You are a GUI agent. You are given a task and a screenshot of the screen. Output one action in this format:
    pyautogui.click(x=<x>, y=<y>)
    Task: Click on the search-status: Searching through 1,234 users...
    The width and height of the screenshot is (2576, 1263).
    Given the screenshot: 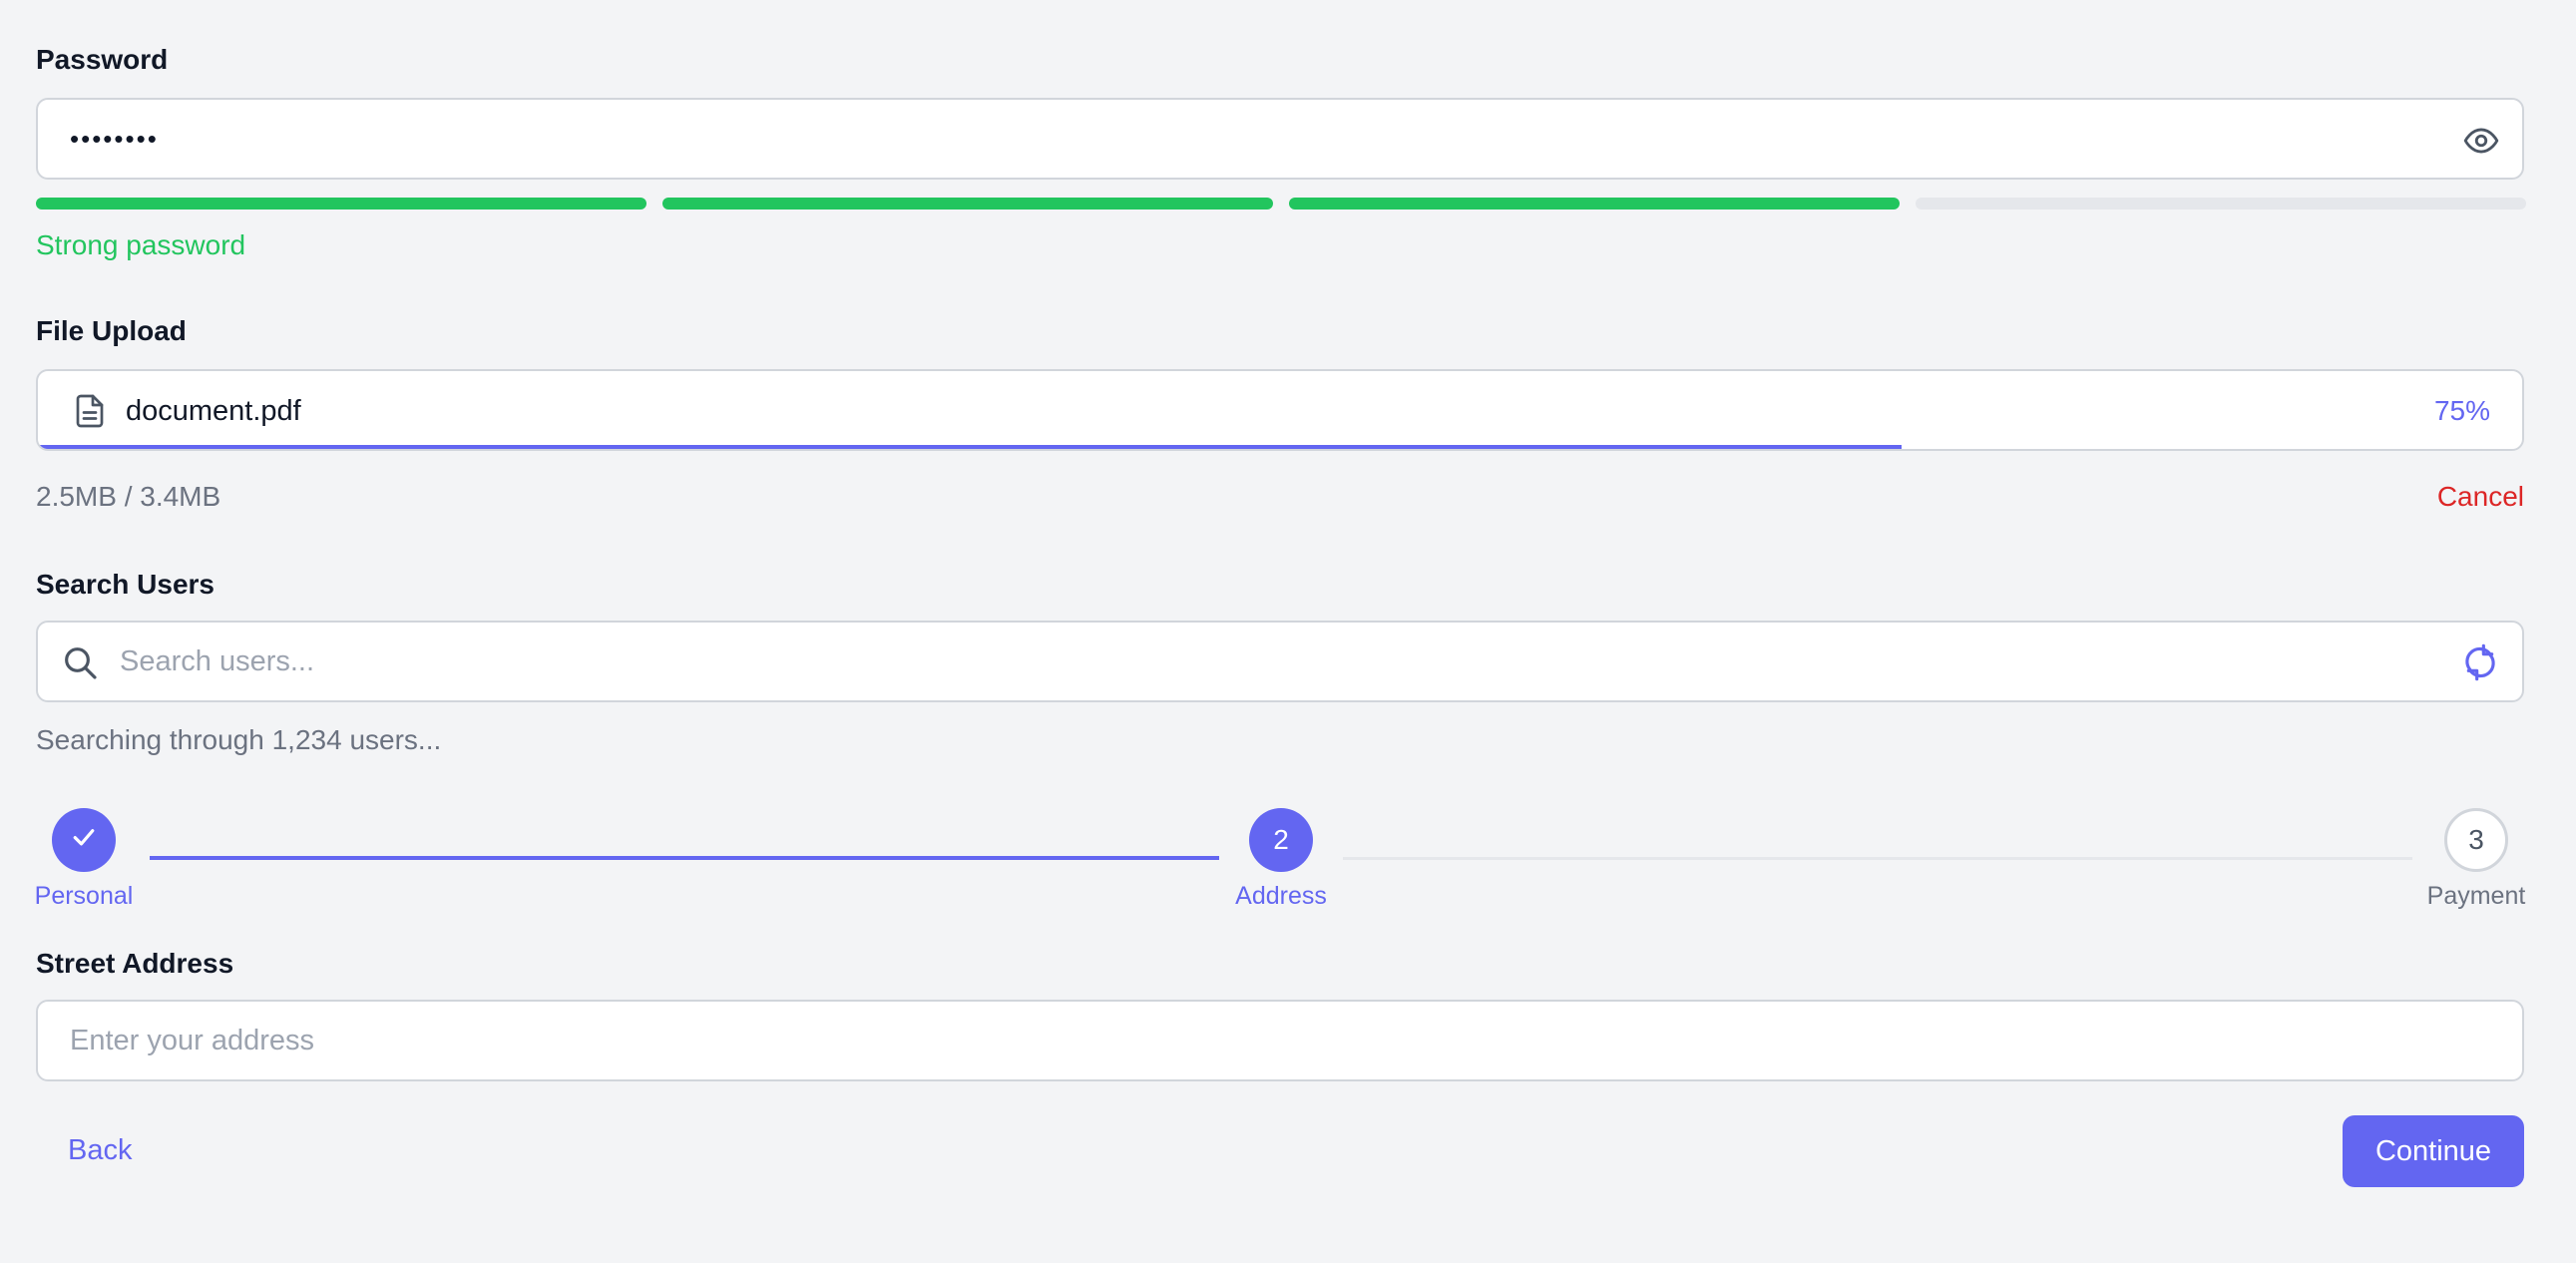 What is the action you would take?
    pyautogui.click(x=239, y=739)
    